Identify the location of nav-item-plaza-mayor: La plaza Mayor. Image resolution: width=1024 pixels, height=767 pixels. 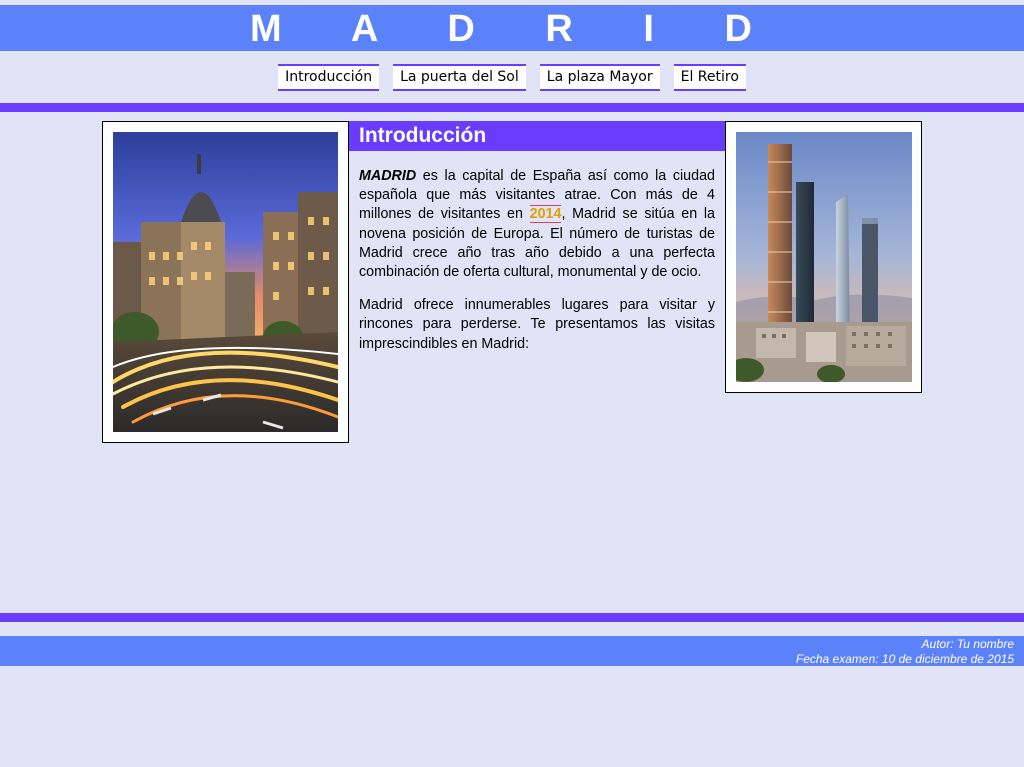
(599, 77).